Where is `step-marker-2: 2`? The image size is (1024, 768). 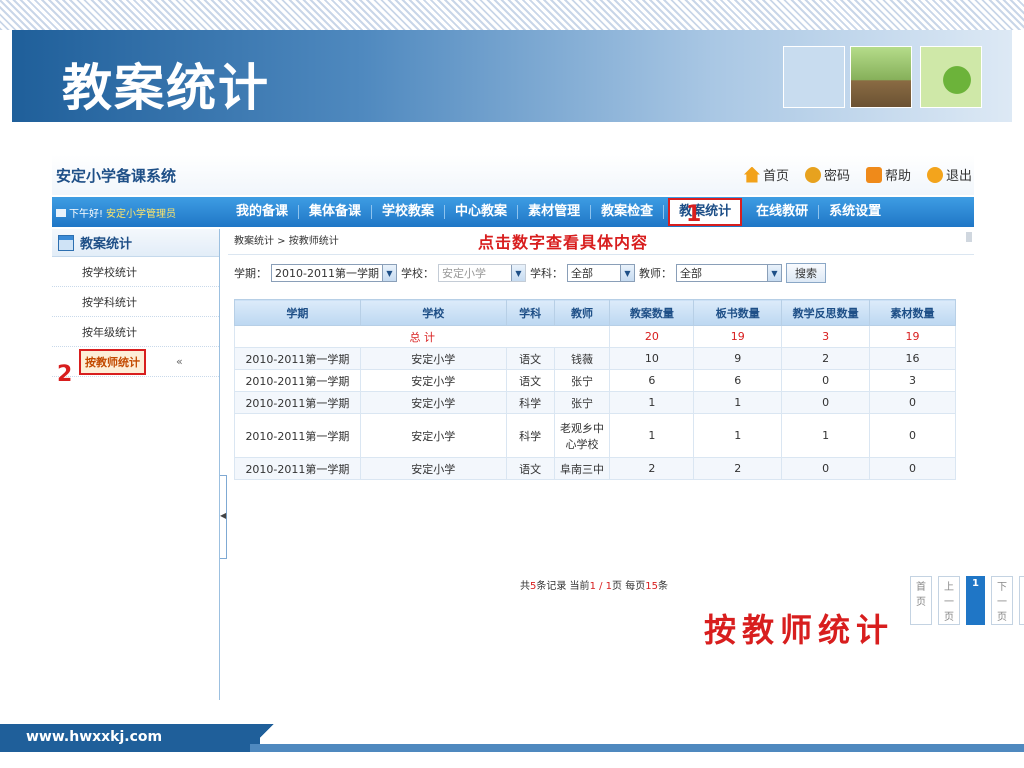
step-marker-2: 2 is located at coordinates (65, 374).